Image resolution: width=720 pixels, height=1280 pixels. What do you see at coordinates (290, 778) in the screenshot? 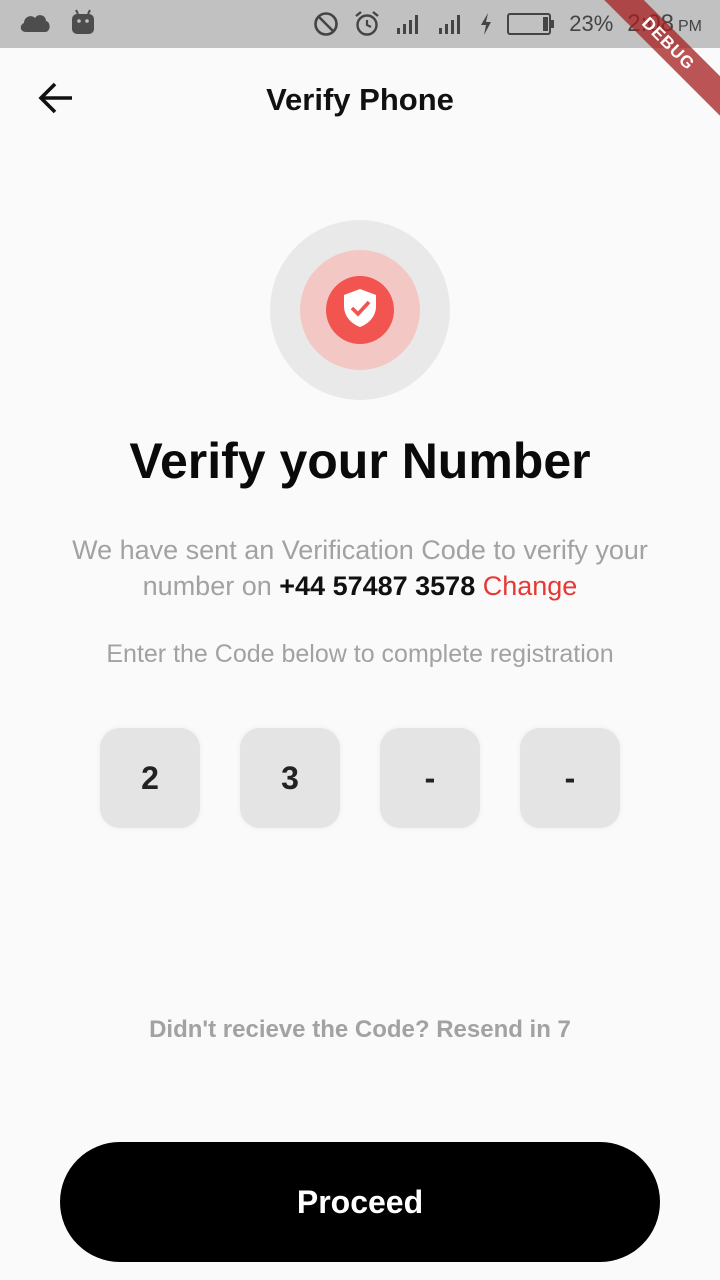
I see `code-digit-2: 3` at bounding box center [290, 778].